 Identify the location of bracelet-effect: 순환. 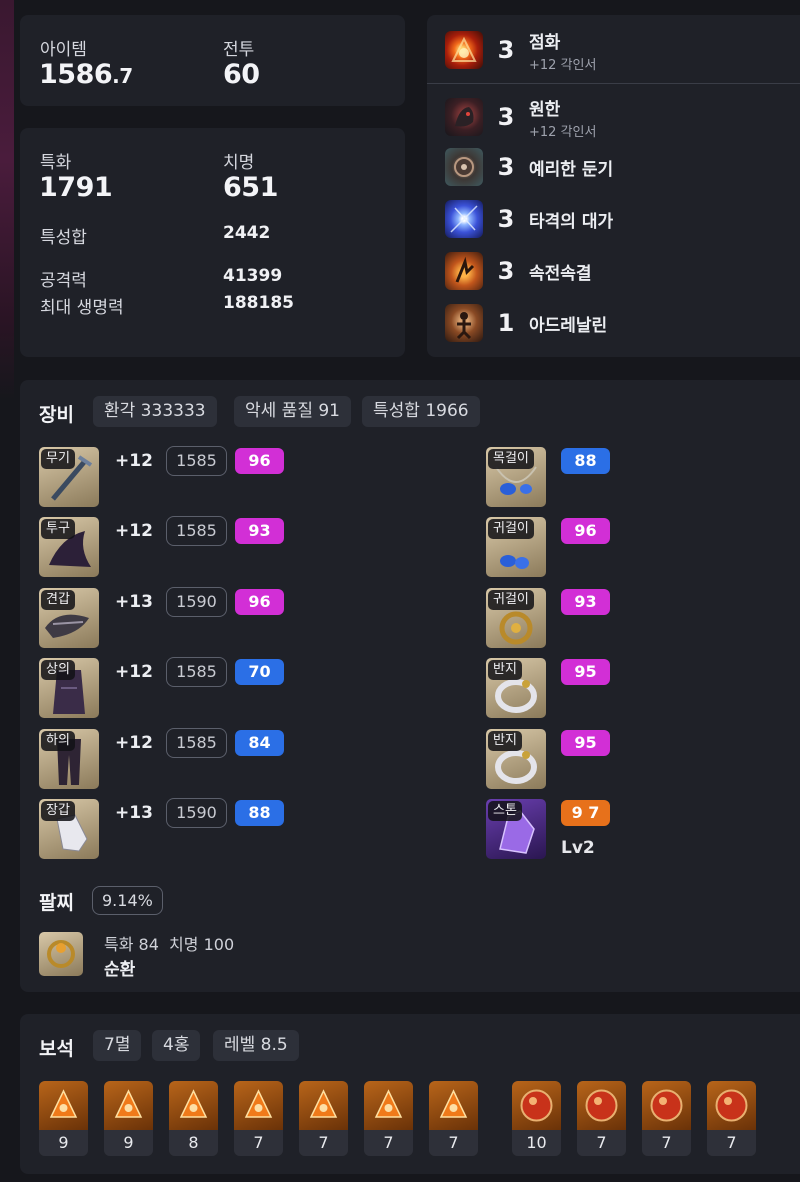
(120, 970).